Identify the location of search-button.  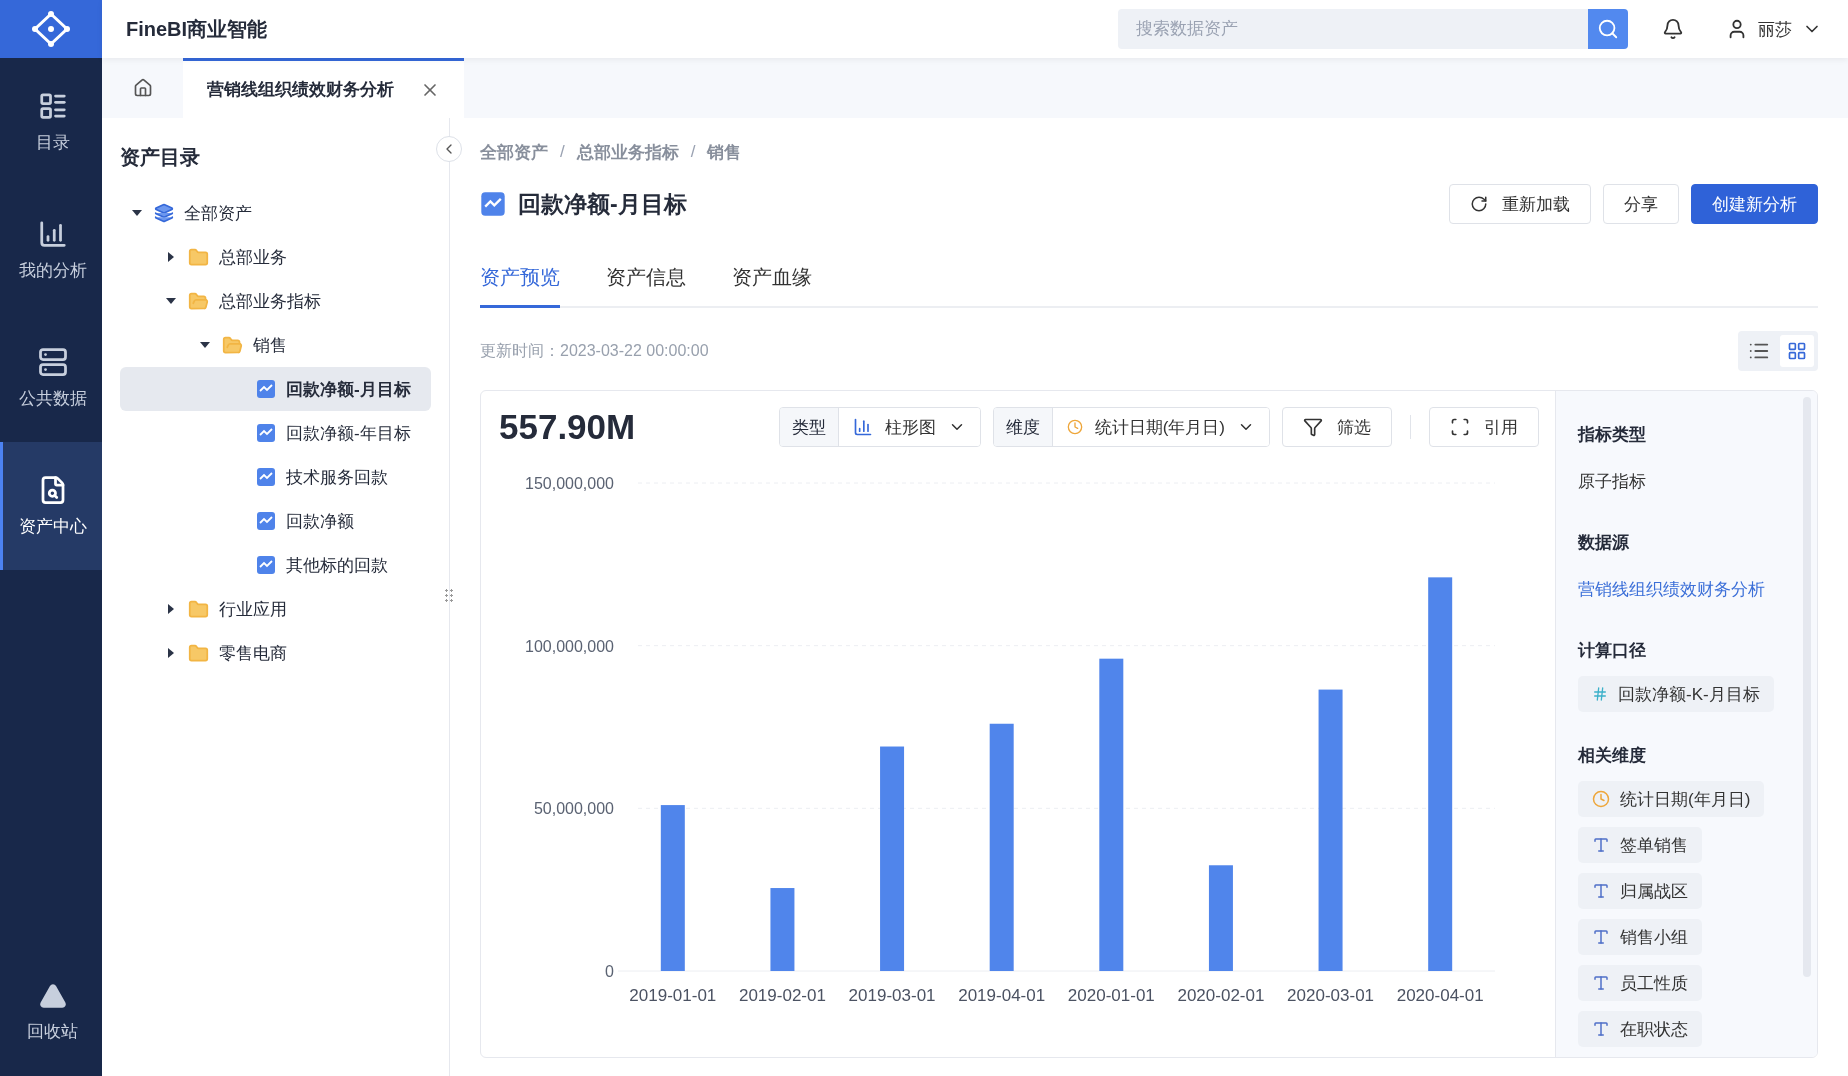
(1608, 29).